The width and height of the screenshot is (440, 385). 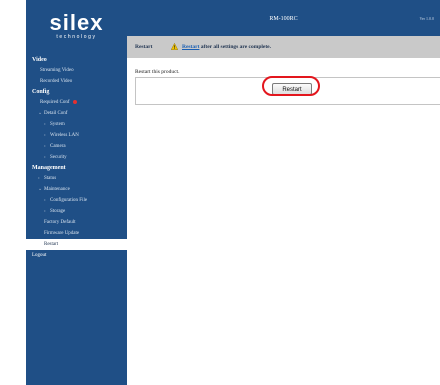 What do you see at coordinates (41, 92) in the screenshot?
I see `nav-section-config: Config` at bounding box center [41, 92].